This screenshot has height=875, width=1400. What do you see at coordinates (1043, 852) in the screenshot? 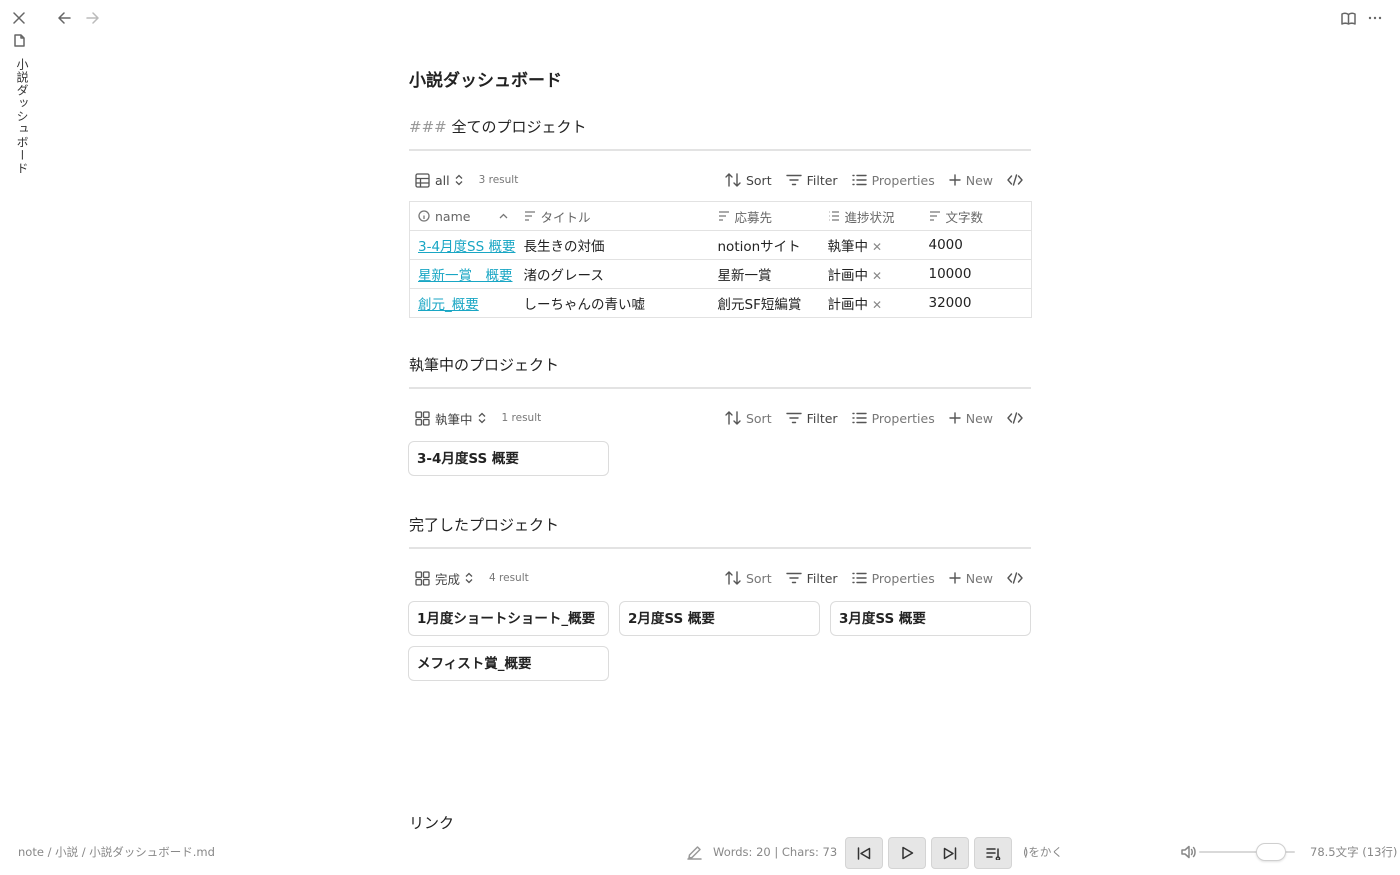
I see `write-label: ≬をかく` at bounding box center [1043, 852].